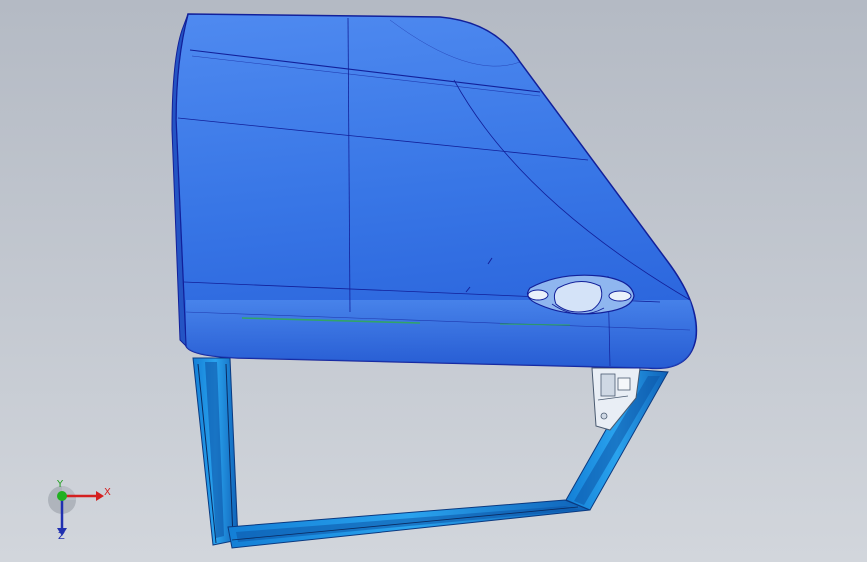 This screenshot has width=867, height=562. I want to click on x-axis-label: X, so click(107, 492).